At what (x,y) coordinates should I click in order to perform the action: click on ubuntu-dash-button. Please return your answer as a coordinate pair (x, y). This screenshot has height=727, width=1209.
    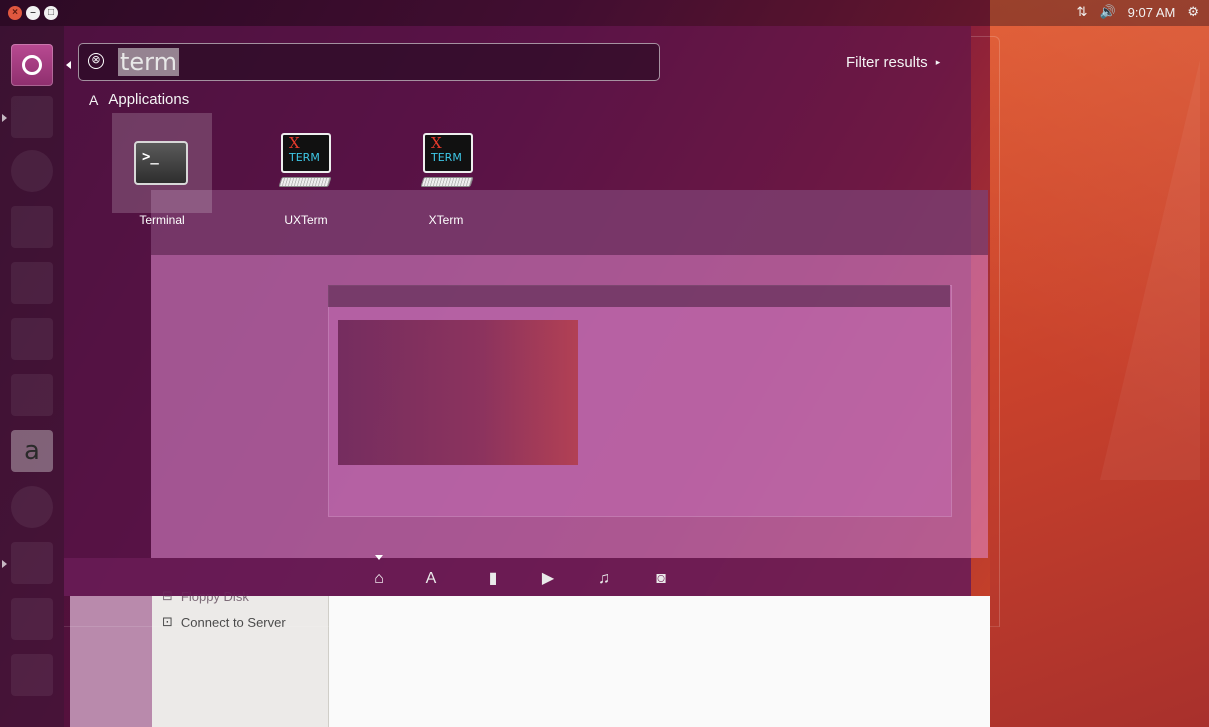
    Looking at the image, I should click on (32, 65).